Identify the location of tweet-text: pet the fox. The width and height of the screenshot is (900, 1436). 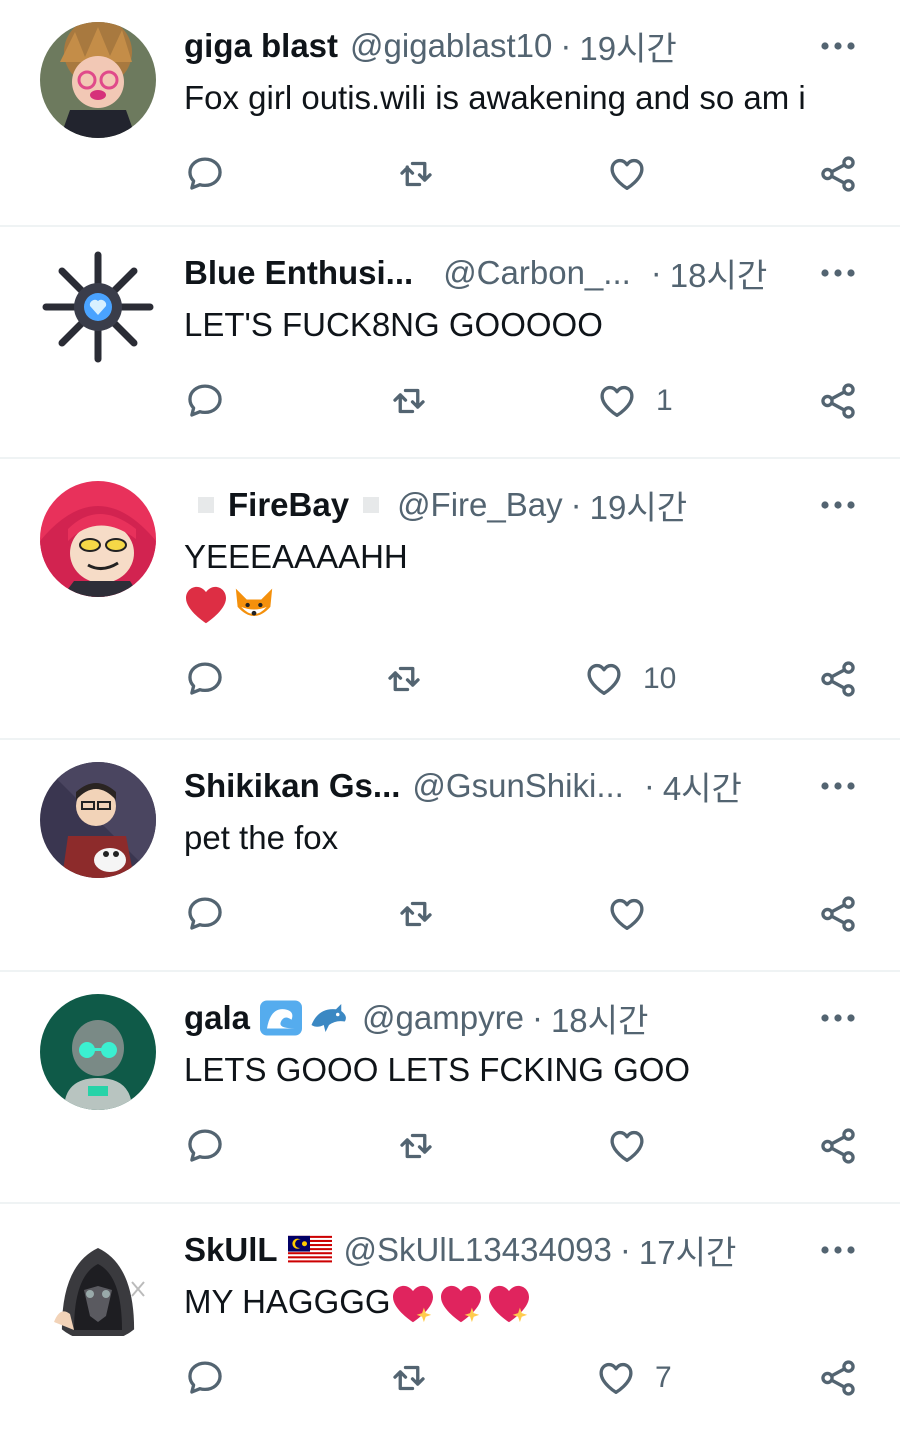
(261, 837).